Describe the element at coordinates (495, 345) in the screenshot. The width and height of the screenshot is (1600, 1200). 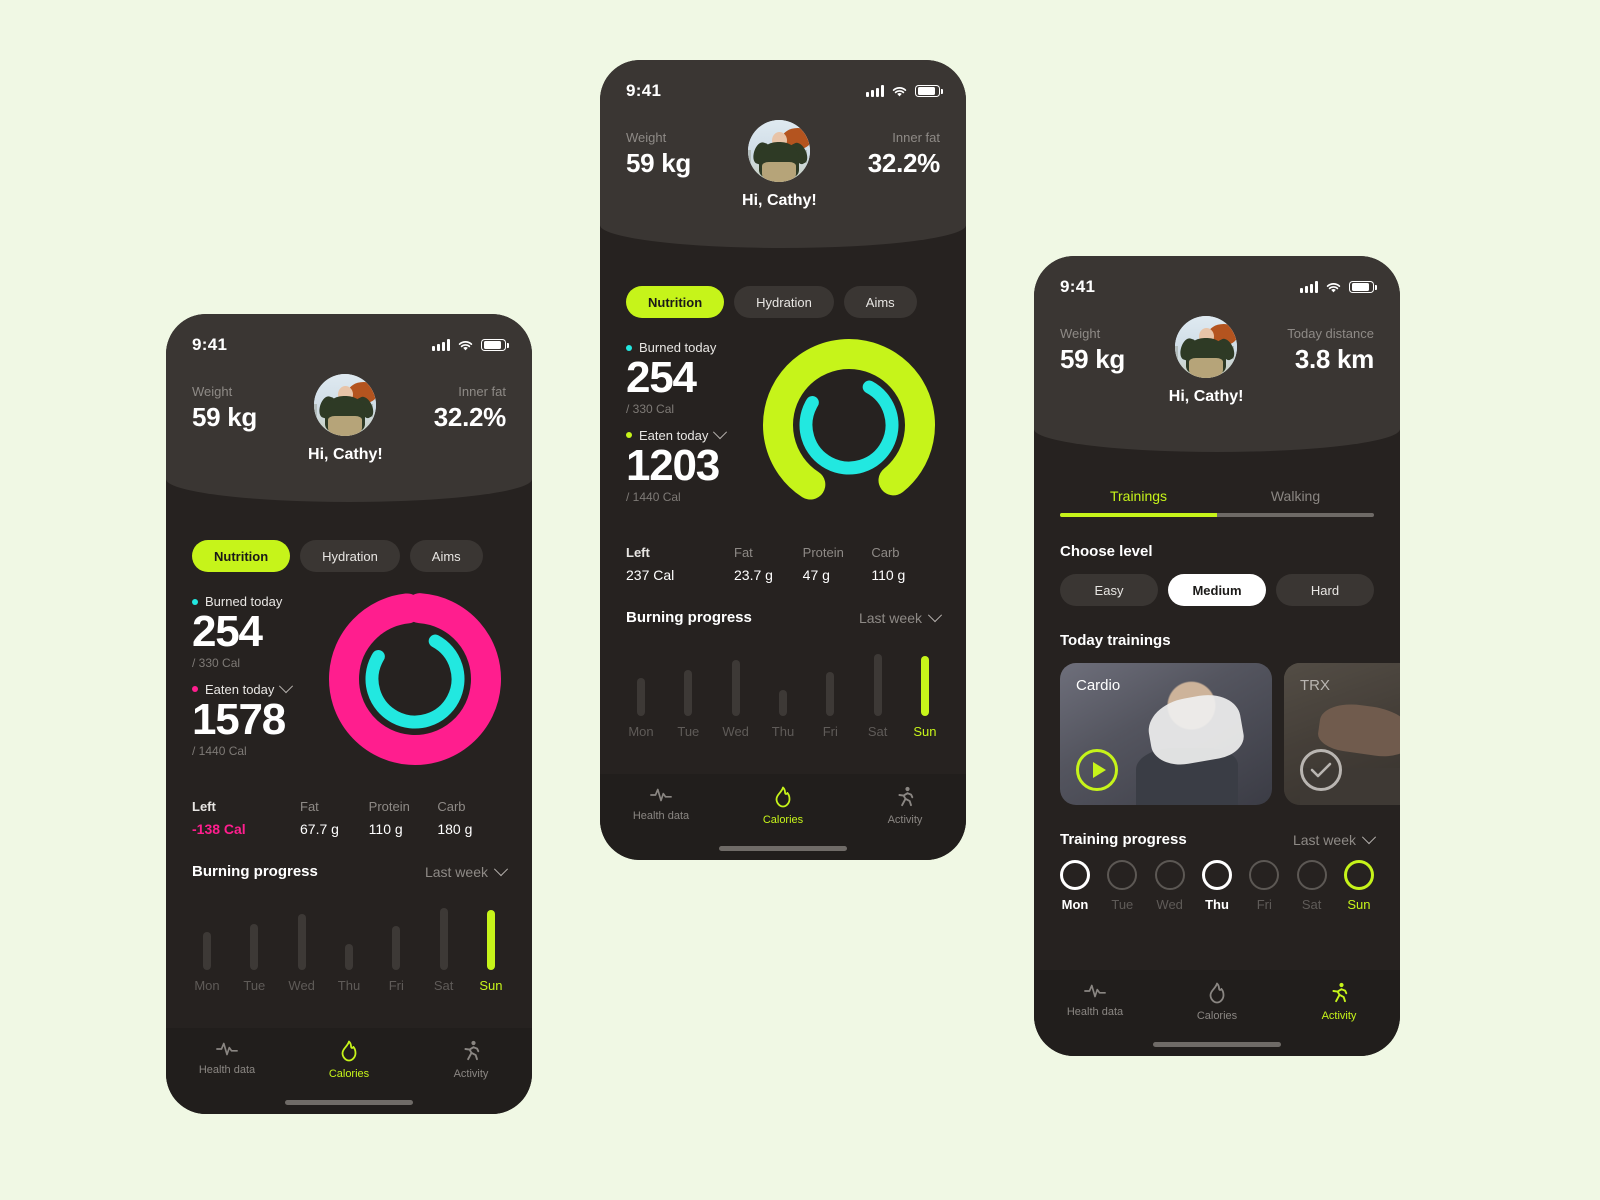
I see `battery-icon` at that location.